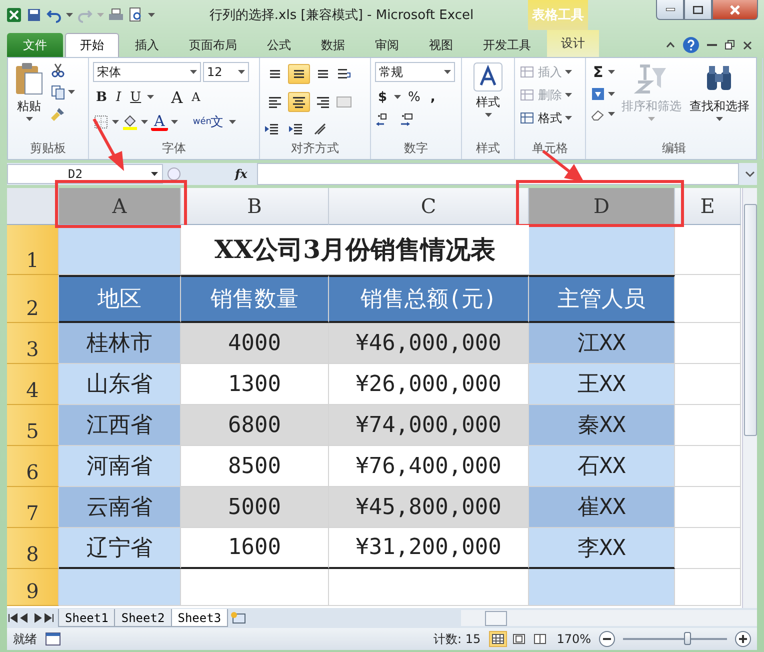 This screenshot has height=652, width=764. What do you see at coordinates (33, 250) in the screenshot?
I see `row-header: 1` at bounding box center [33, 250].